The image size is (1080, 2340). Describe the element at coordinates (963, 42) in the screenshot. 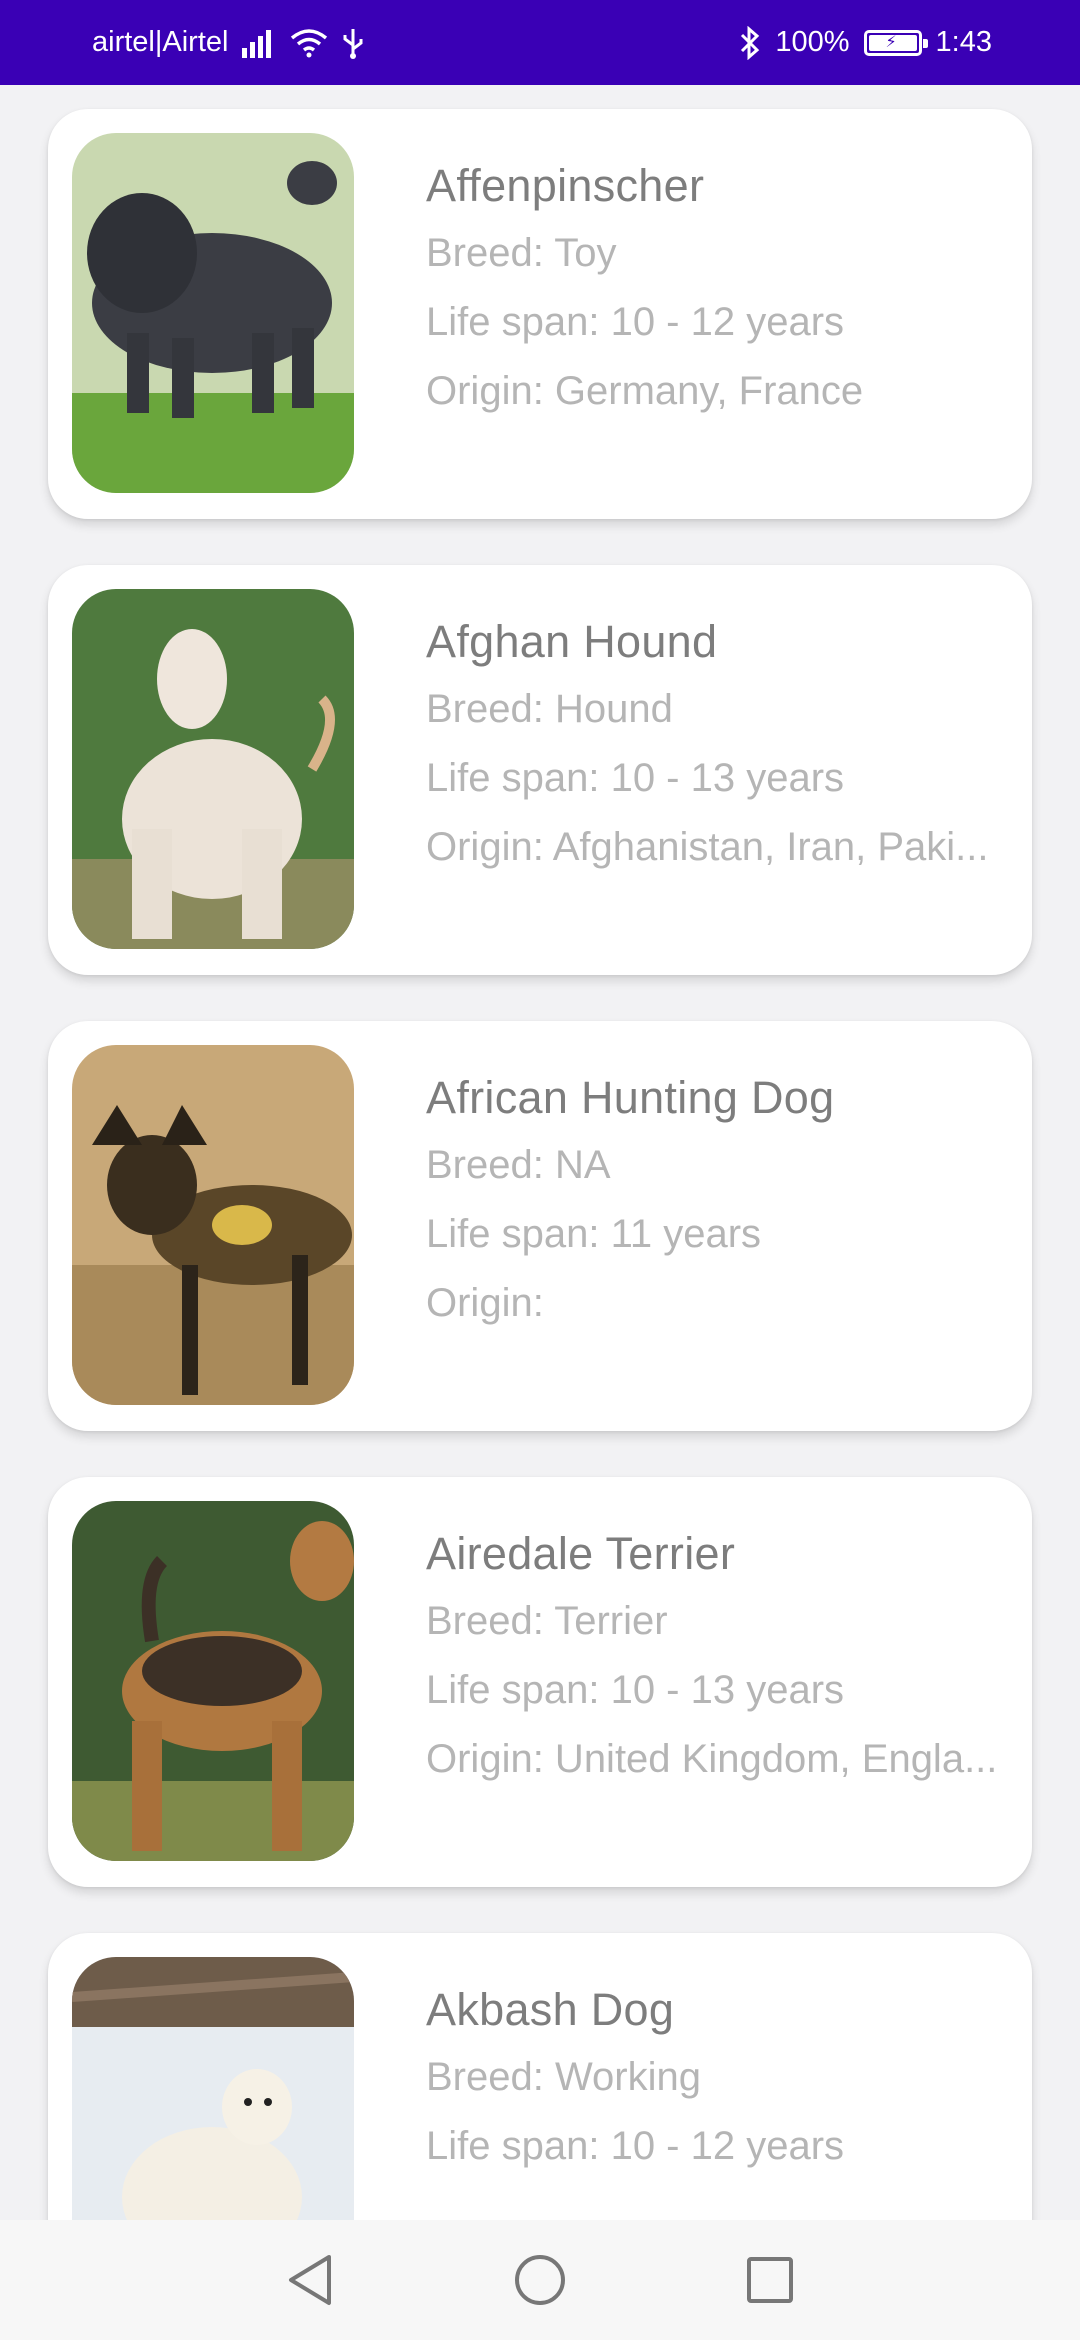

I see `clock: 1:43` at that location.